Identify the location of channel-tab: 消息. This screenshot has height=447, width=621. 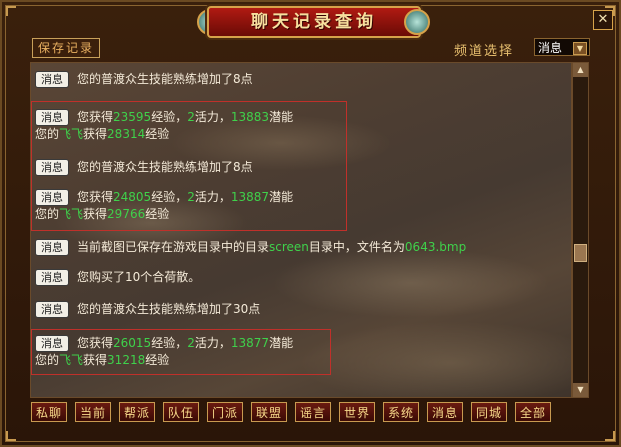
(445, 412).